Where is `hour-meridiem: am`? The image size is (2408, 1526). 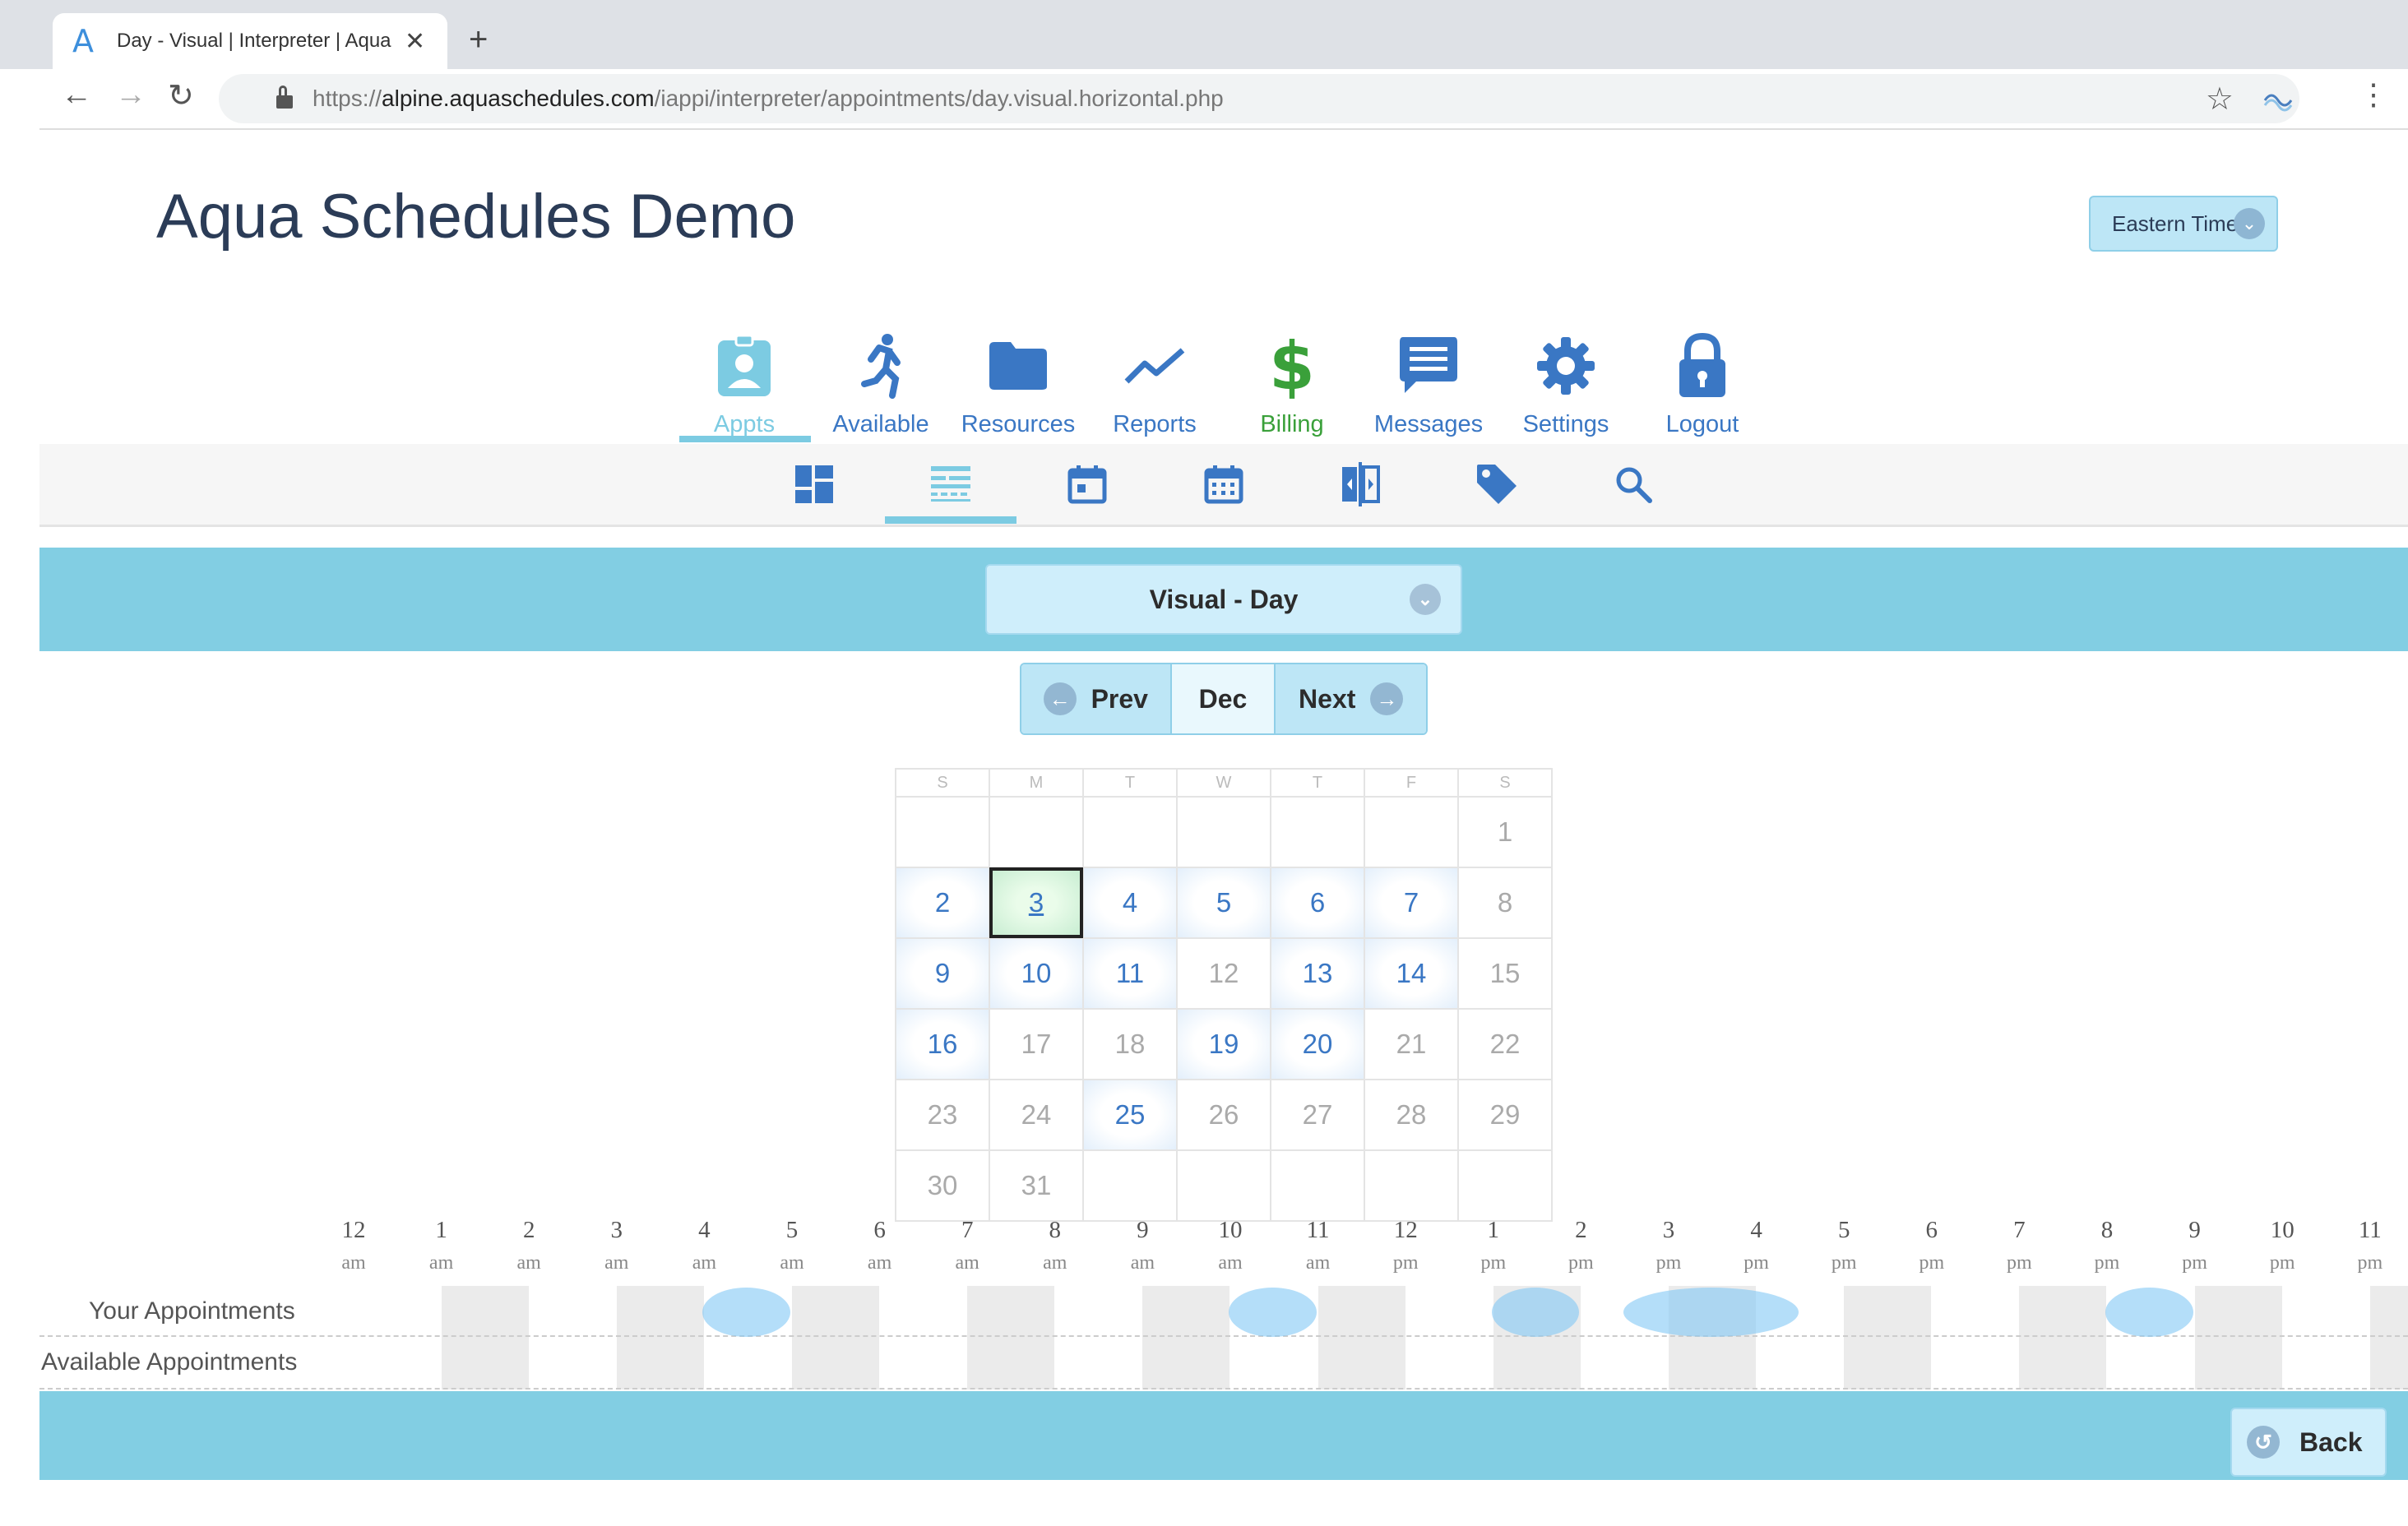 hour-meridiem: am is located at coordinates (879, 1263).